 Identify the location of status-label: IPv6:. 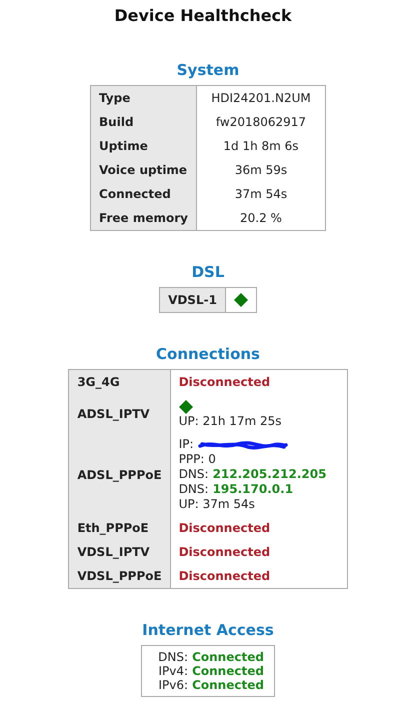
(173, 685).